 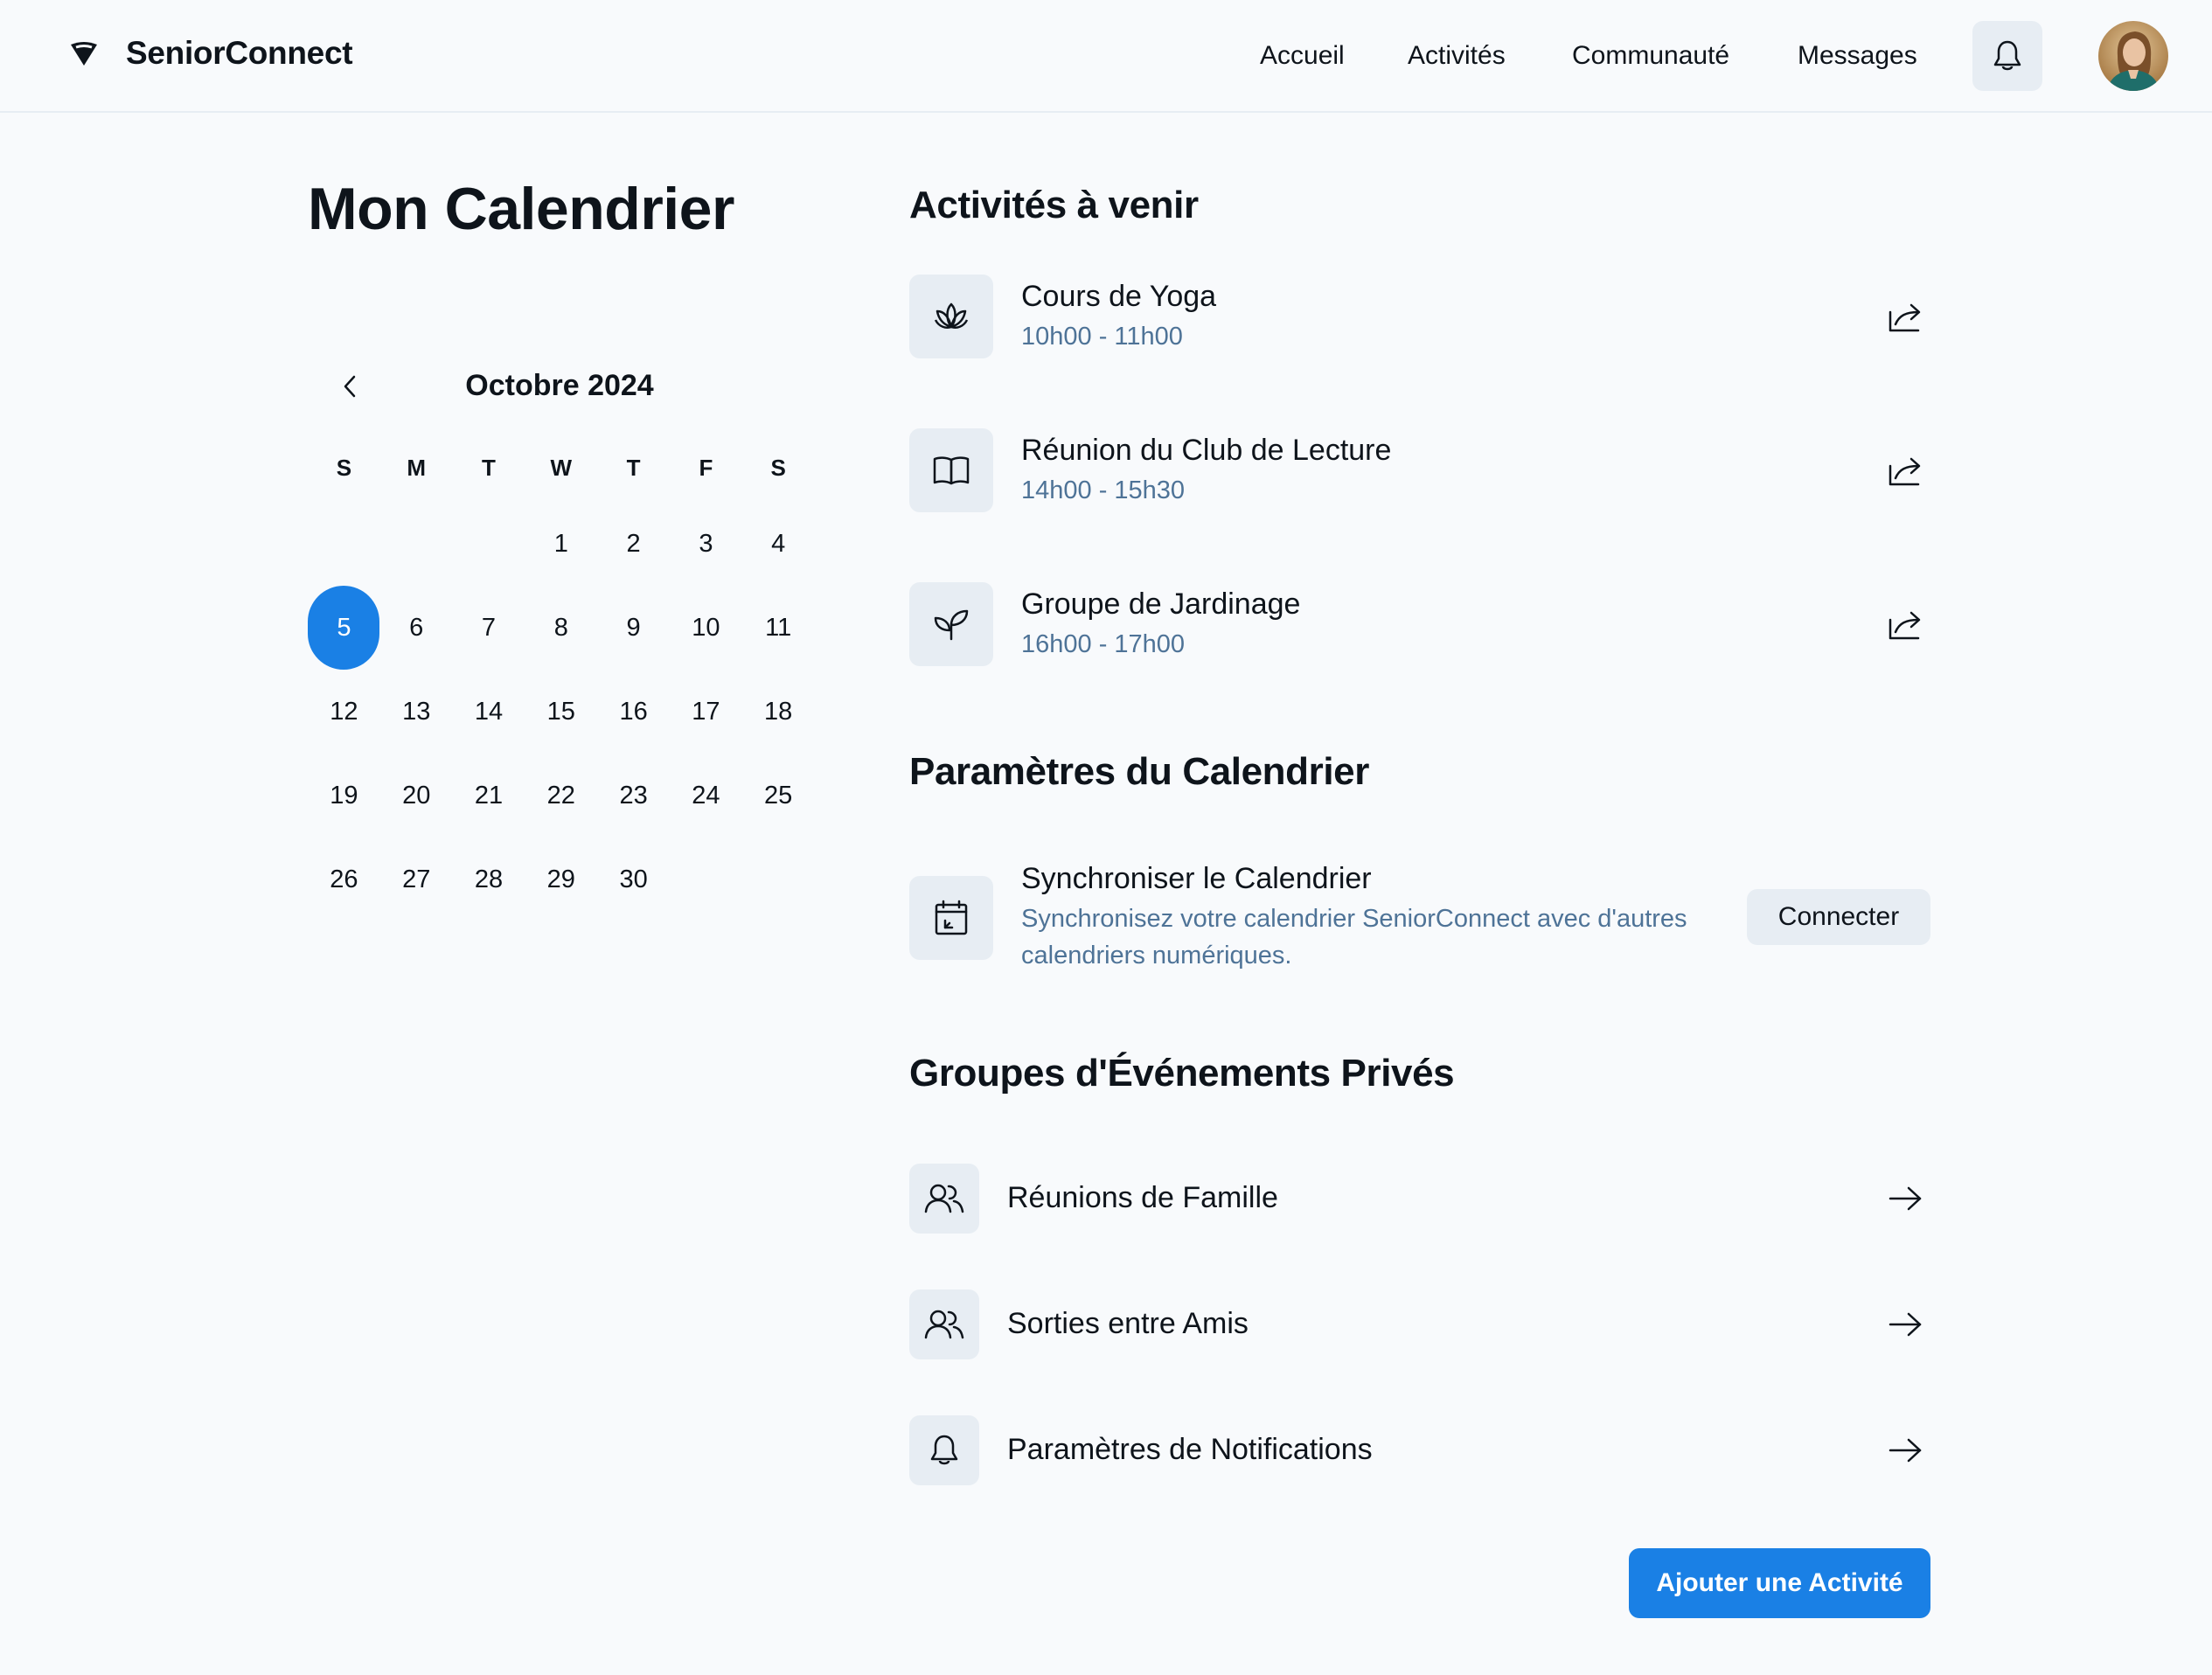 I want to click on calendar-day: 18, so click(x=778, y=712).